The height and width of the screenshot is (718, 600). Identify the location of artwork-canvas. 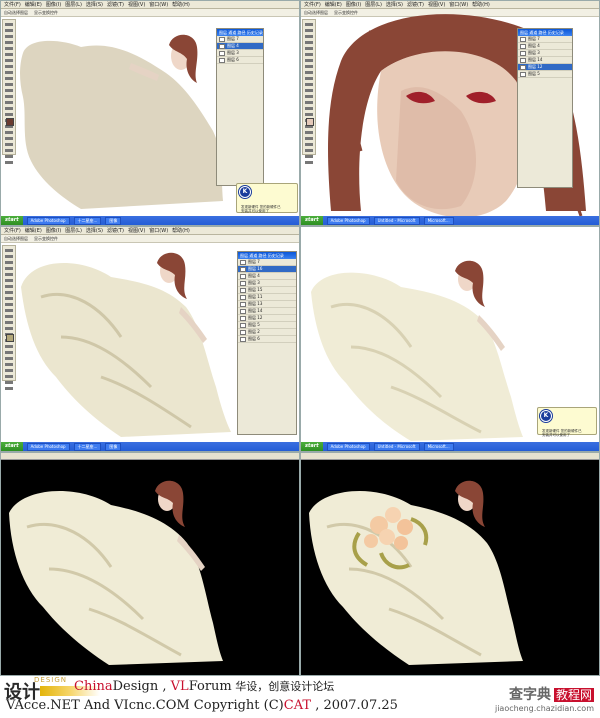
(416, 572).